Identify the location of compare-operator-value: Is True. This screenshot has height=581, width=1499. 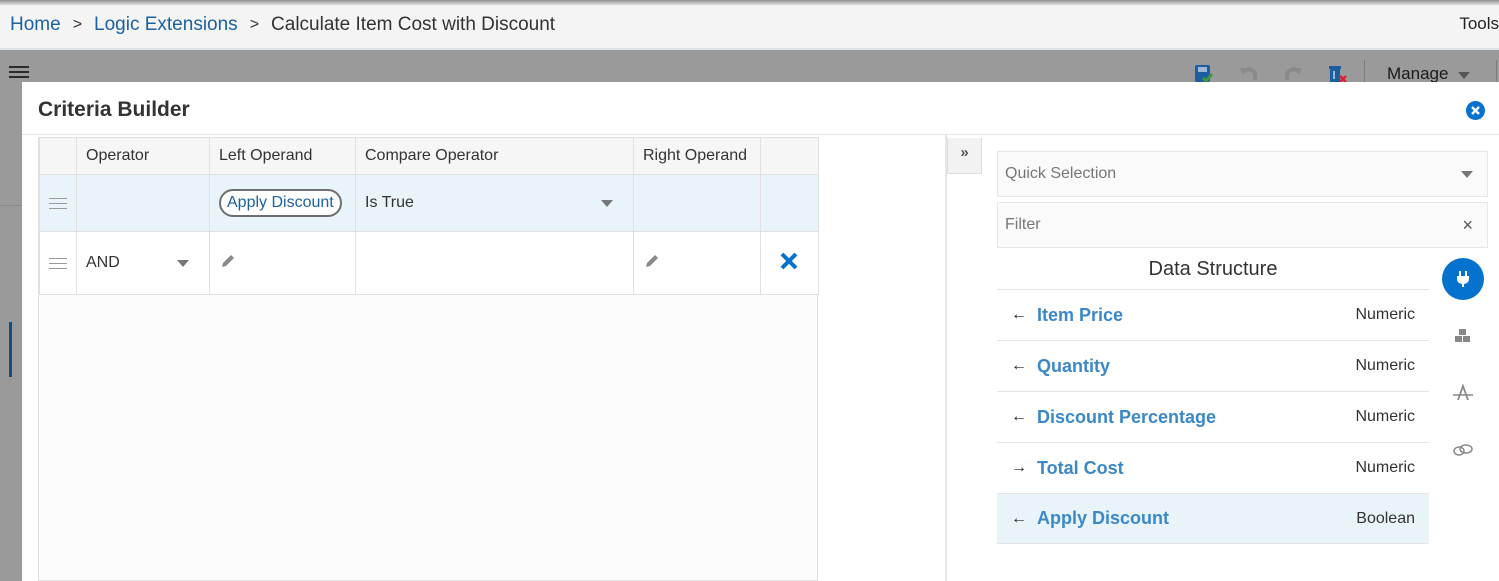
(389, 202).